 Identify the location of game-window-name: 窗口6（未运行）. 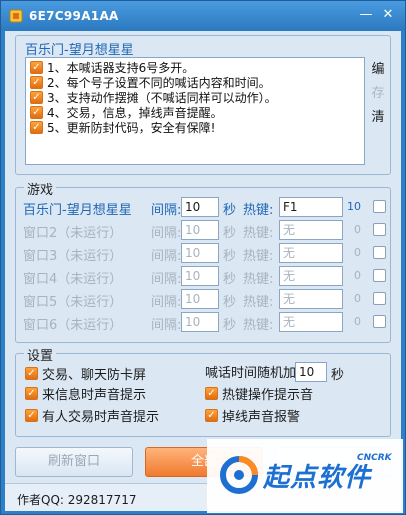
(73, 325).